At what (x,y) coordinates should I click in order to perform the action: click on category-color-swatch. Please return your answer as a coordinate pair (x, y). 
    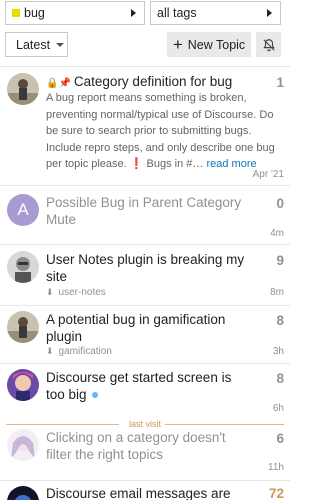
    Looking at the image, I should click on (16, 13).